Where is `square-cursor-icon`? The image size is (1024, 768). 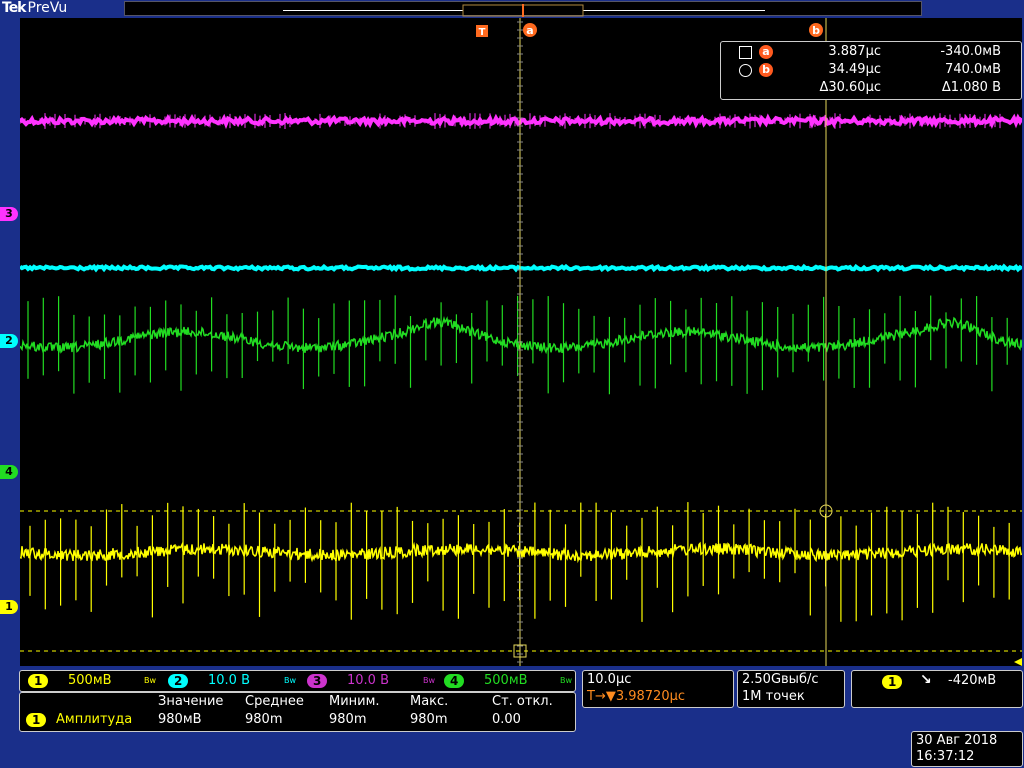 square-cursor-icon is located at coordinates (745, 52).